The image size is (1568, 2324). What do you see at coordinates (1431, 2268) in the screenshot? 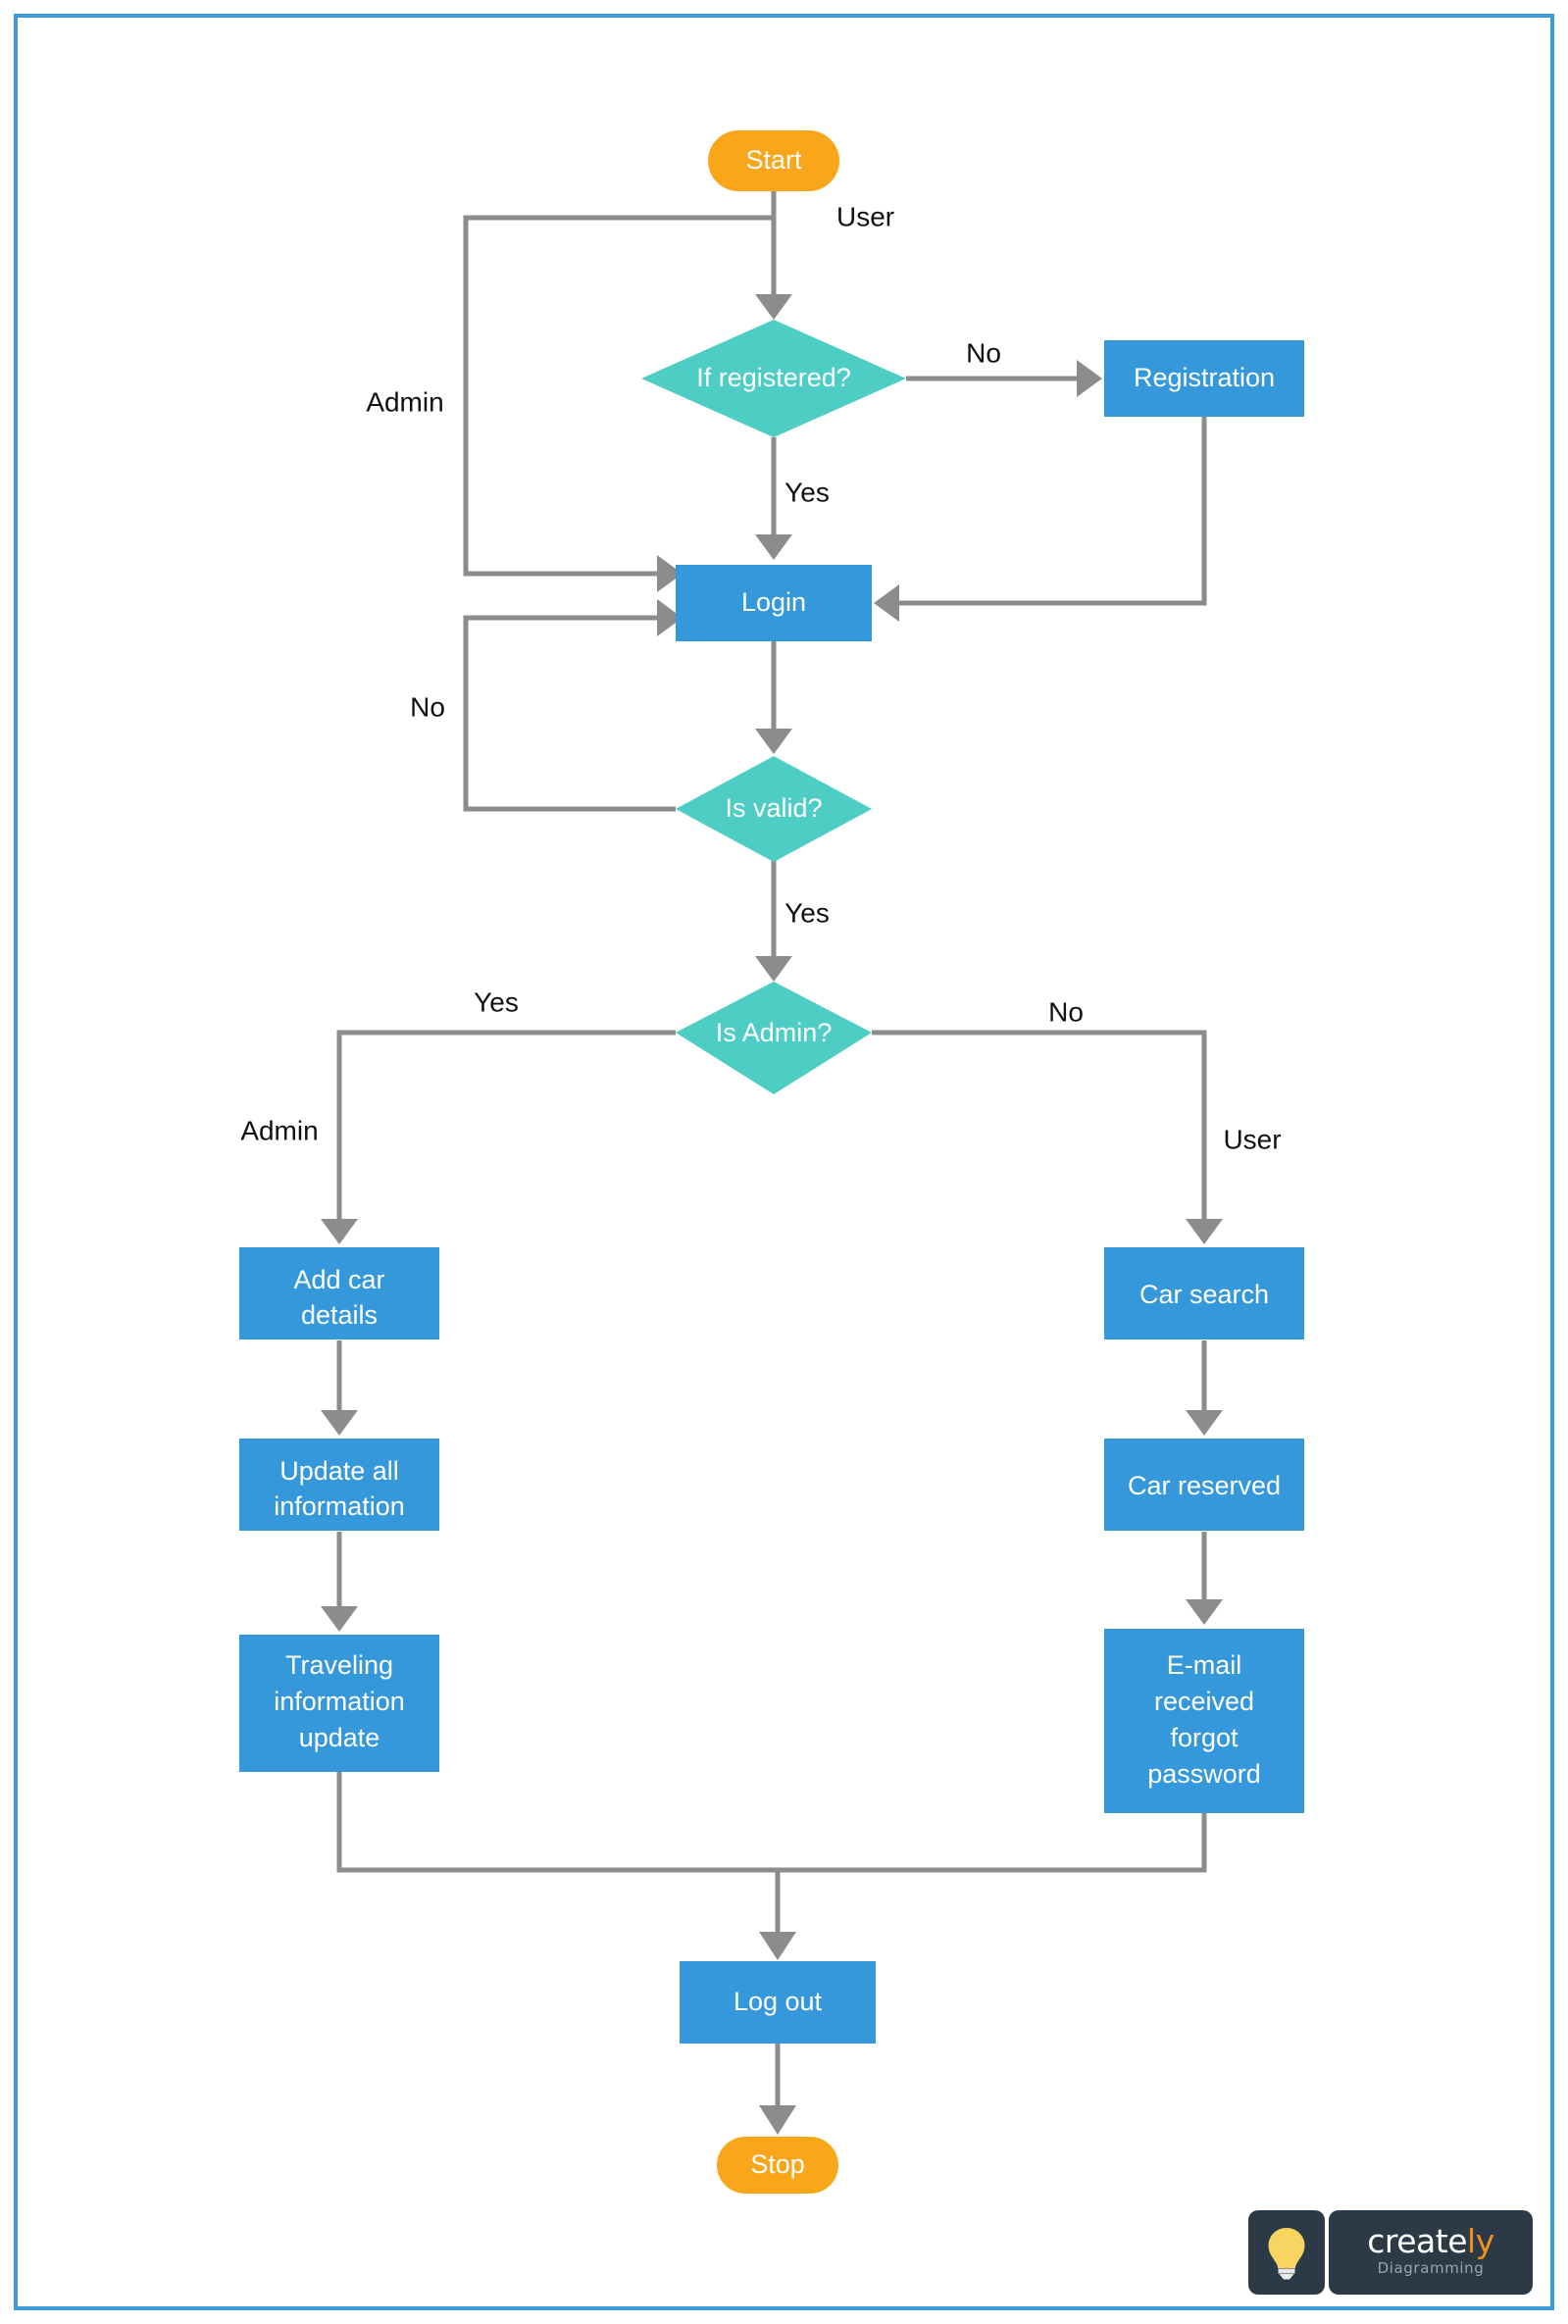
I see `watermark-tagline: Diagramming` at bounding box center [1431, 2268].